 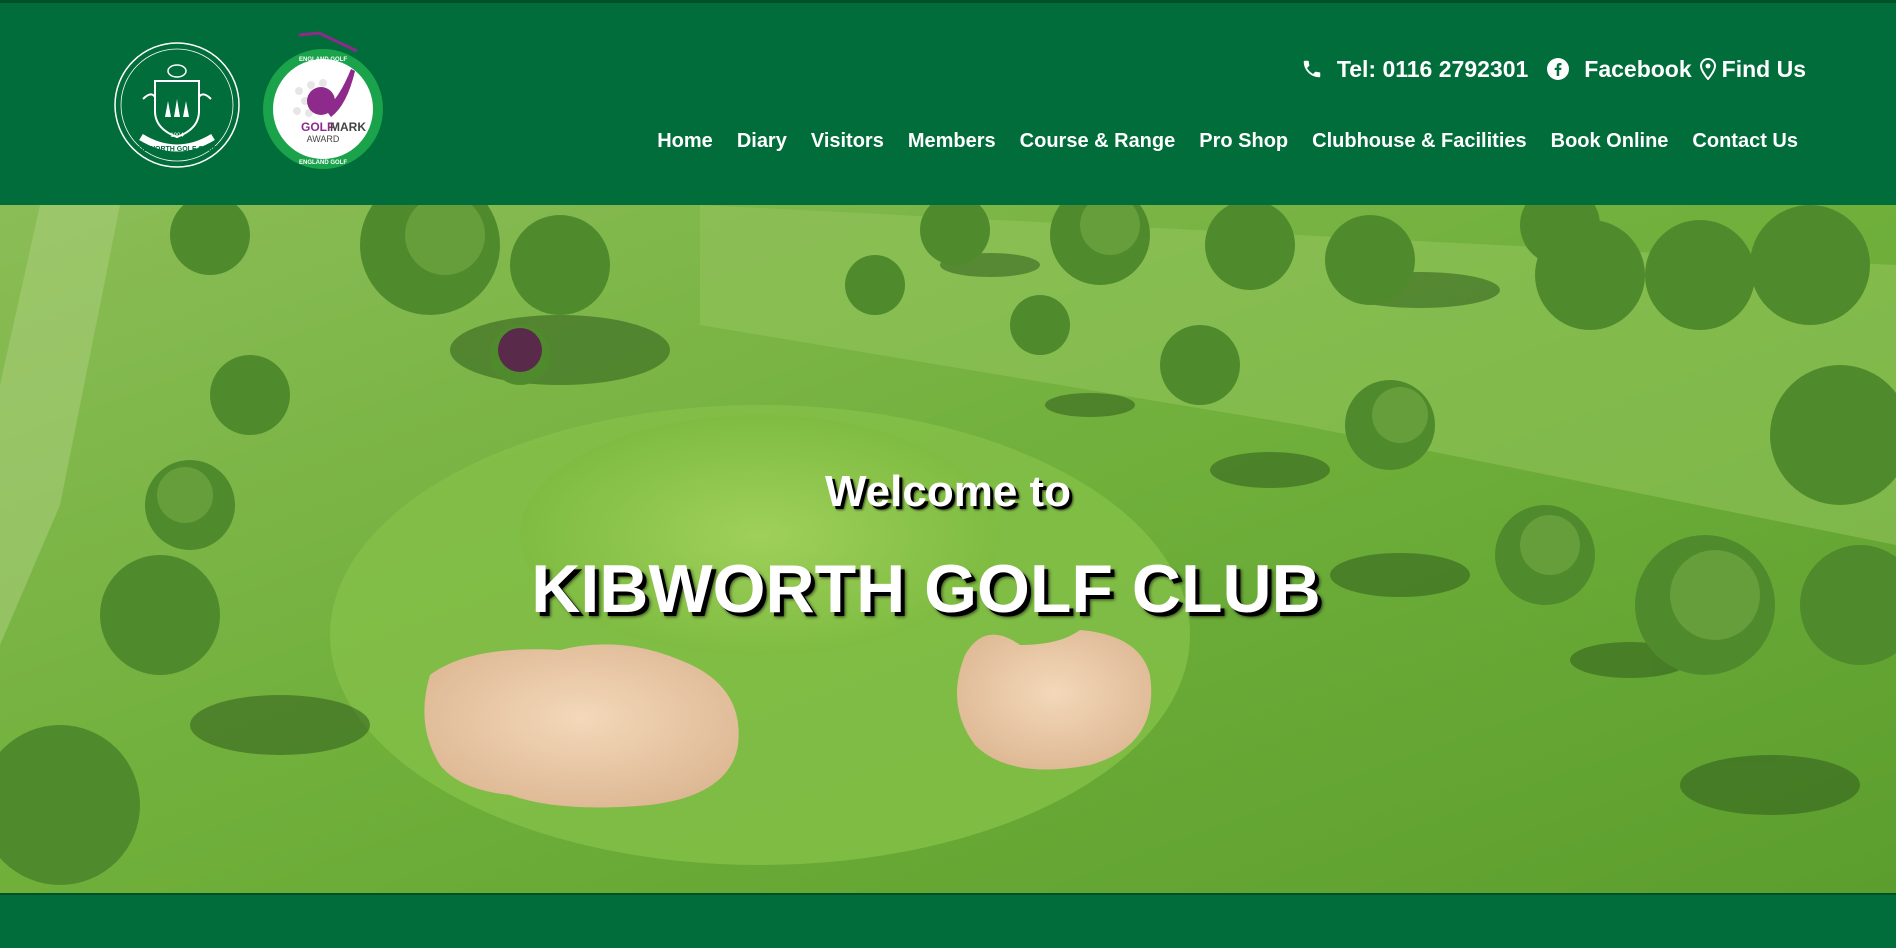 What do you see at coordinates (847, 141) in the screenshot?
I see `nav-item-visitors: Visitors` at bounding box center [847, 141].